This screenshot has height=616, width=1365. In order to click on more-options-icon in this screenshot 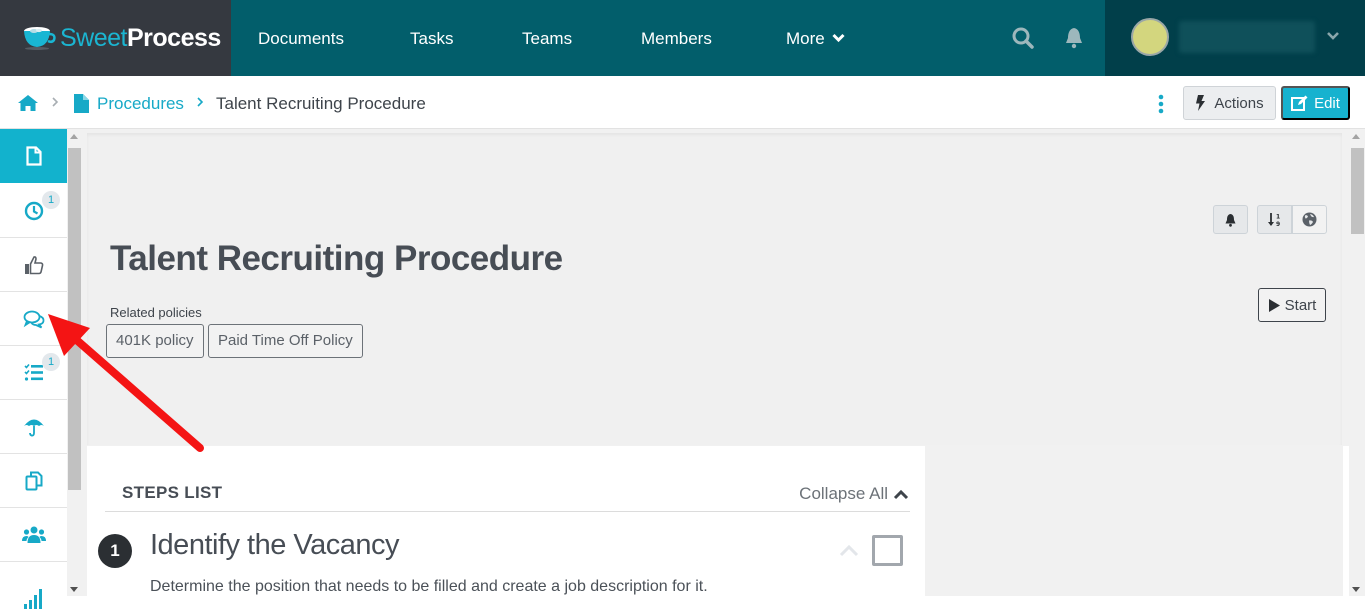, I will do `click(1161, 104)`.